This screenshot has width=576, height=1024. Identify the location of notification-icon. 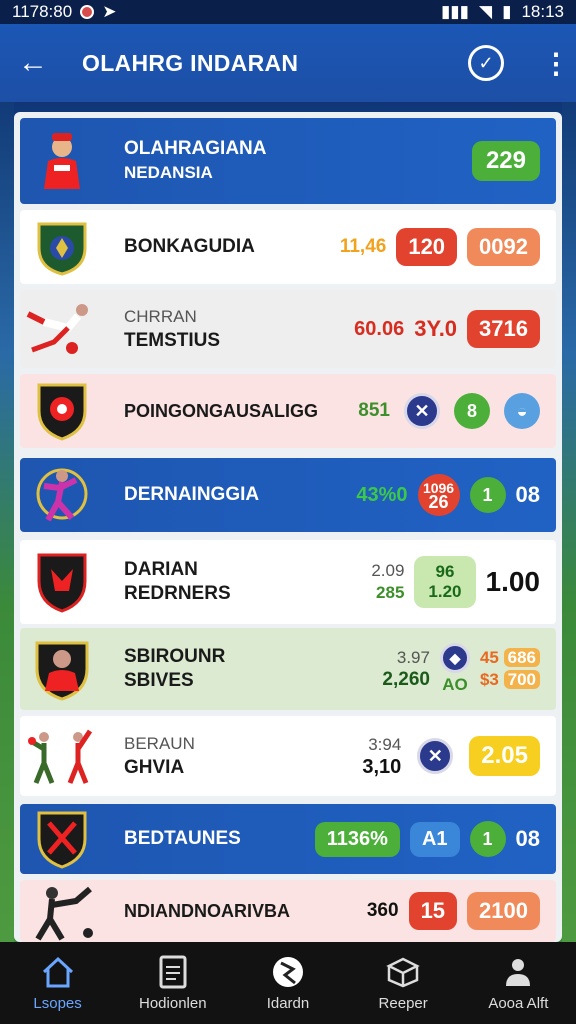
(87, 12).